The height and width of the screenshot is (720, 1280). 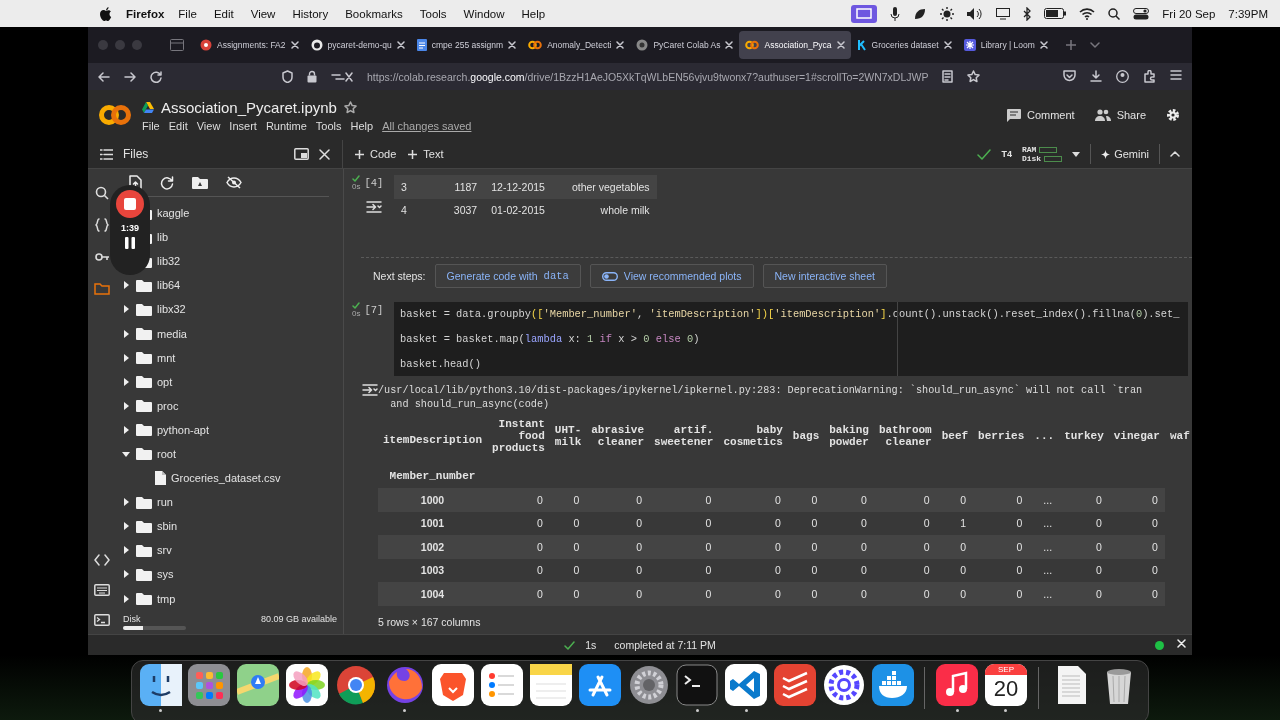 I want to click on menu-item: Bookmarks, so click(x=374, y=13).